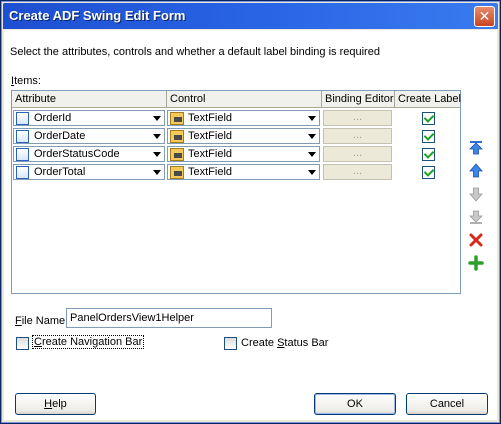 This screenshot has height=424, width=501. Describe the element at coordinates (476, 194) in the screenshot. I see `move-down-icon` at that location.